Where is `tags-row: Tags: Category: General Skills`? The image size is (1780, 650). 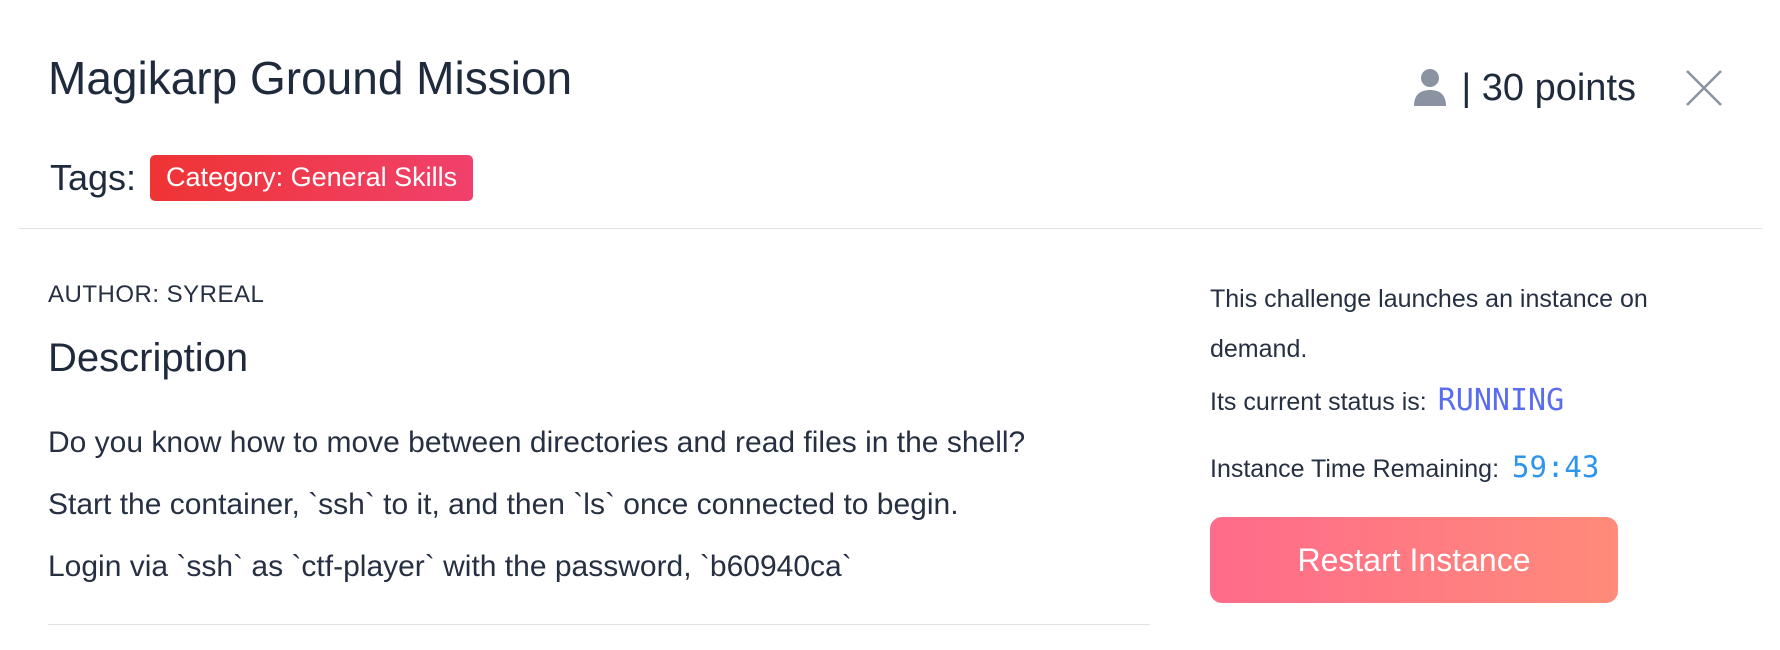
tags-row: Tags: Category: General Skills is located at coordinates (262, 178).